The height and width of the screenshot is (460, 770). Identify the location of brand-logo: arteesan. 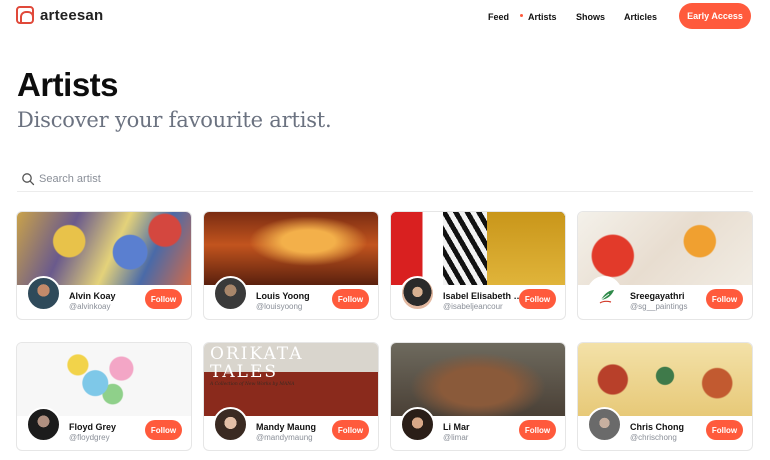
(59, 15).